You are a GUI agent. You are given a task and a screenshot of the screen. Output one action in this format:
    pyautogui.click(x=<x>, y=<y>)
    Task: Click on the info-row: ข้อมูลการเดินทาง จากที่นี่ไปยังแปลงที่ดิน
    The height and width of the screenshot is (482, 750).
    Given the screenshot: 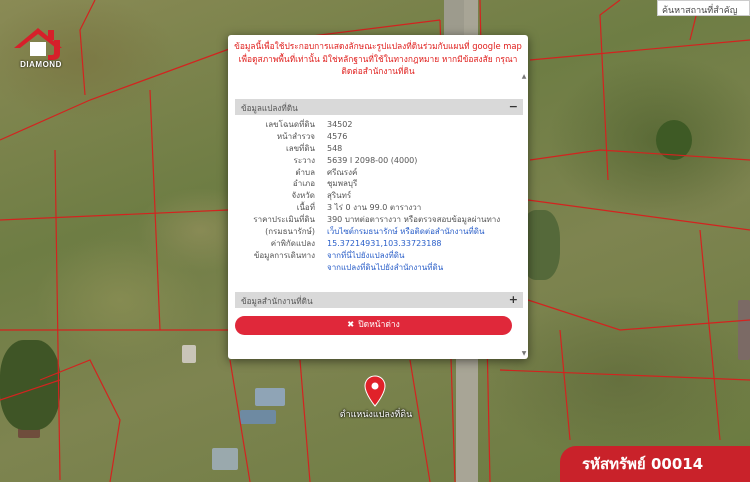 What is the action you would take?
    pyautogui.click(x=379, y=256)
    